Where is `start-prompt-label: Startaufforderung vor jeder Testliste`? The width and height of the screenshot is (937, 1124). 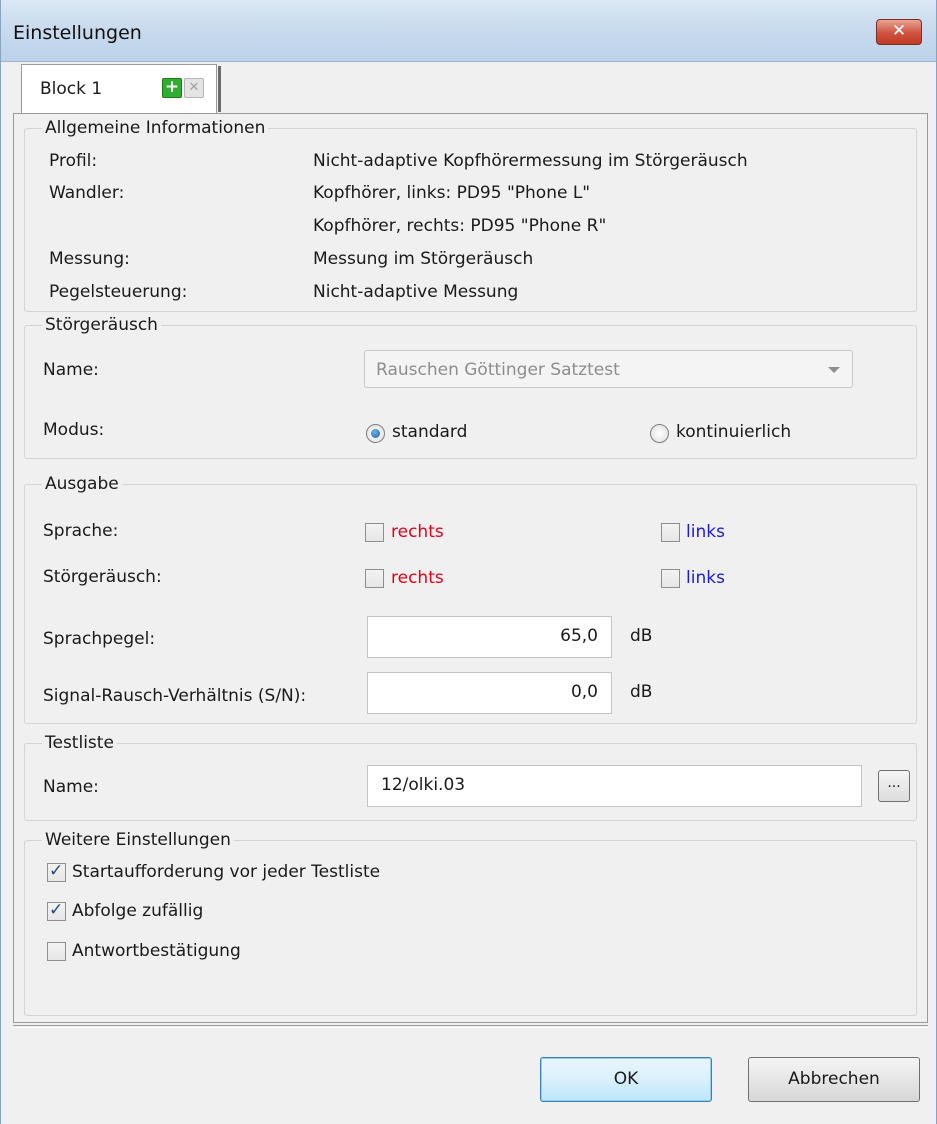
start-prompt-label: Startaufforderung vor jeder Testliste is located at coordinates (226, 872).